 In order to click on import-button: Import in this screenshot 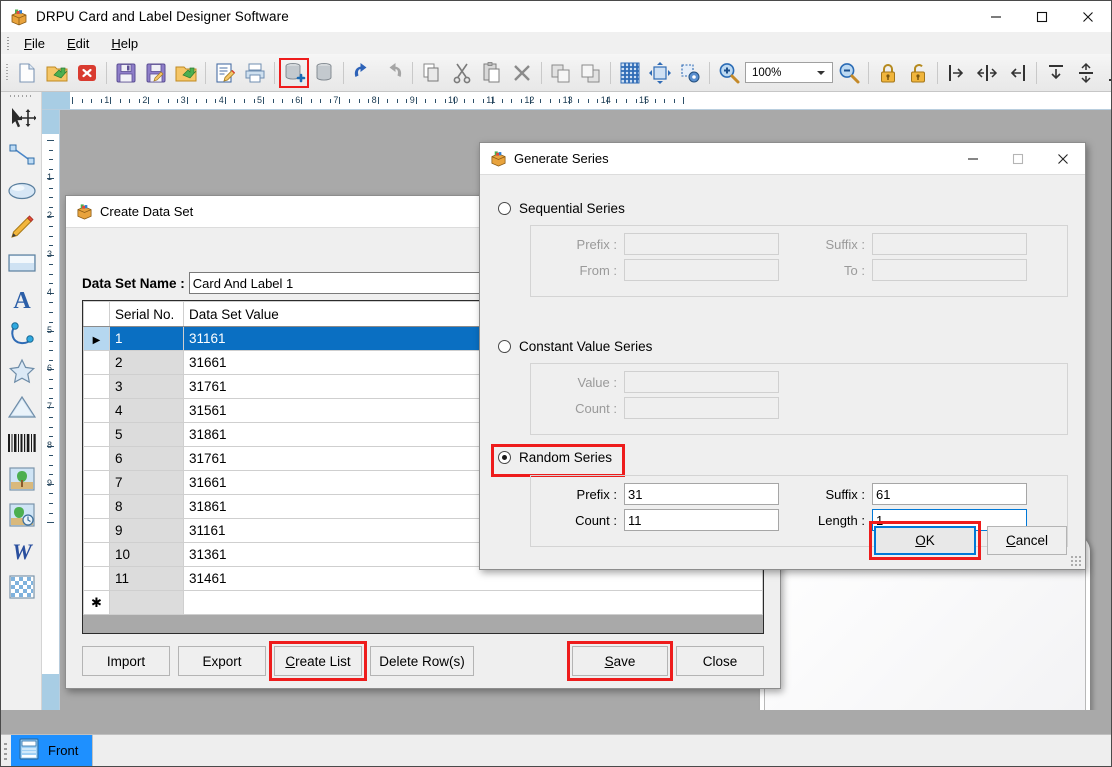, I will do `click(126, 661)`.